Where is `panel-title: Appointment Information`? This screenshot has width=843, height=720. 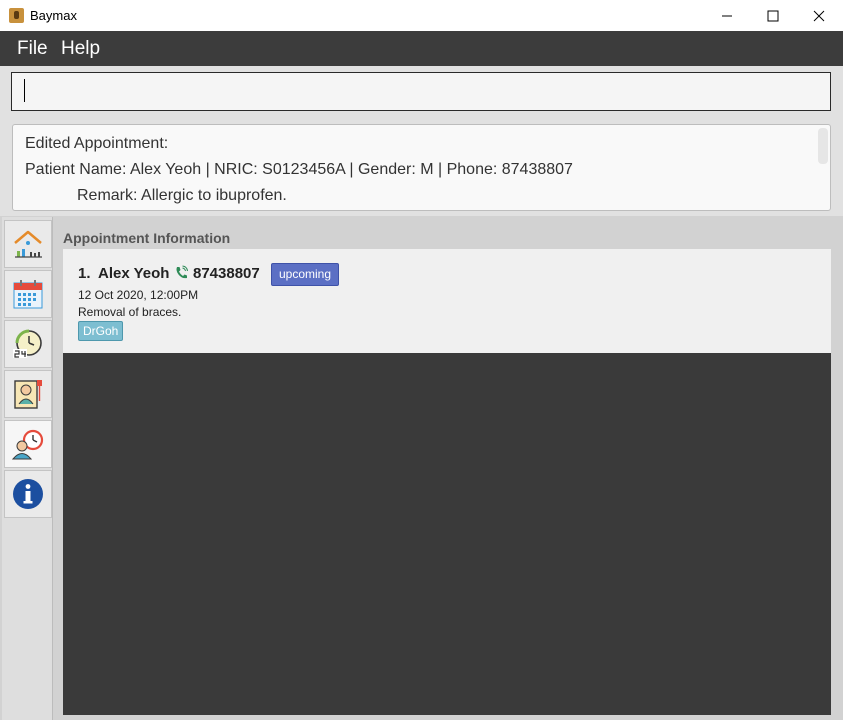
panel-title: Appointment Information is located at coordinates (147, 238).